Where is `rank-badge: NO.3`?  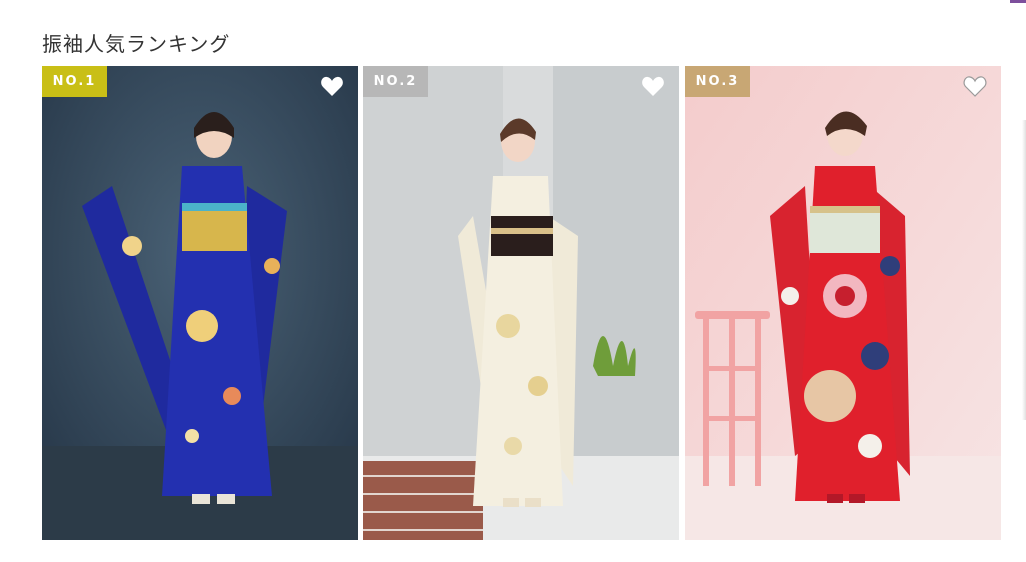 rank-badge: NO.3 is located at coordinates (717, 81).